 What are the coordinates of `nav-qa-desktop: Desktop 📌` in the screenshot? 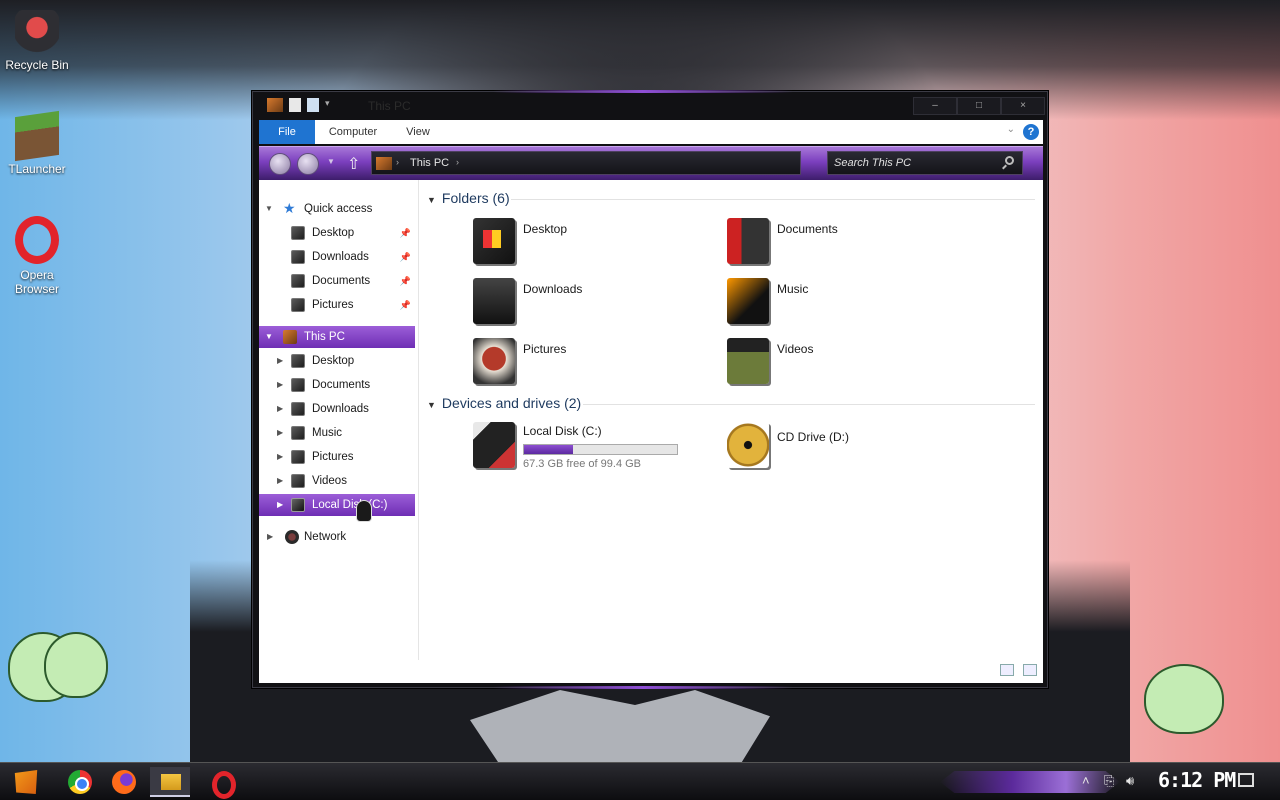 It's located at (337, 233).